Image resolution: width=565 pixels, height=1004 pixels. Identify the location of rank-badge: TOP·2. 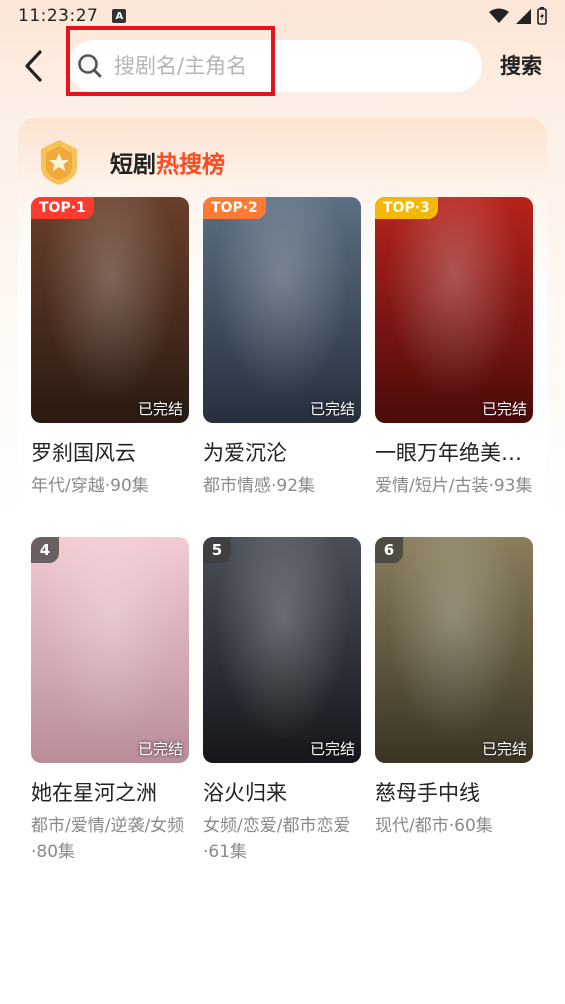
(234, 208).